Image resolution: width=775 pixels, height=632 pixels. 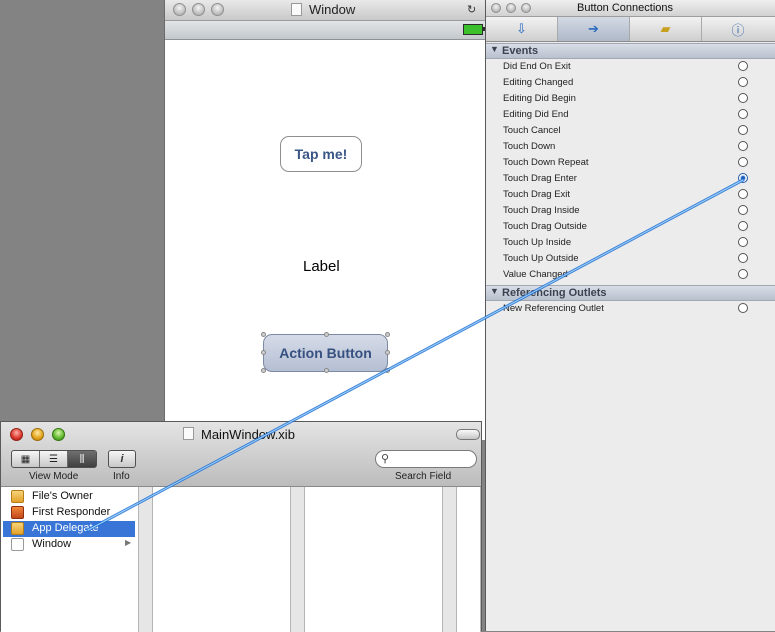 What do you see at coordinates (540, 178) in the screenshot?
I see `event-label: Touch Drag Enter` at bounding box center [540, 178].